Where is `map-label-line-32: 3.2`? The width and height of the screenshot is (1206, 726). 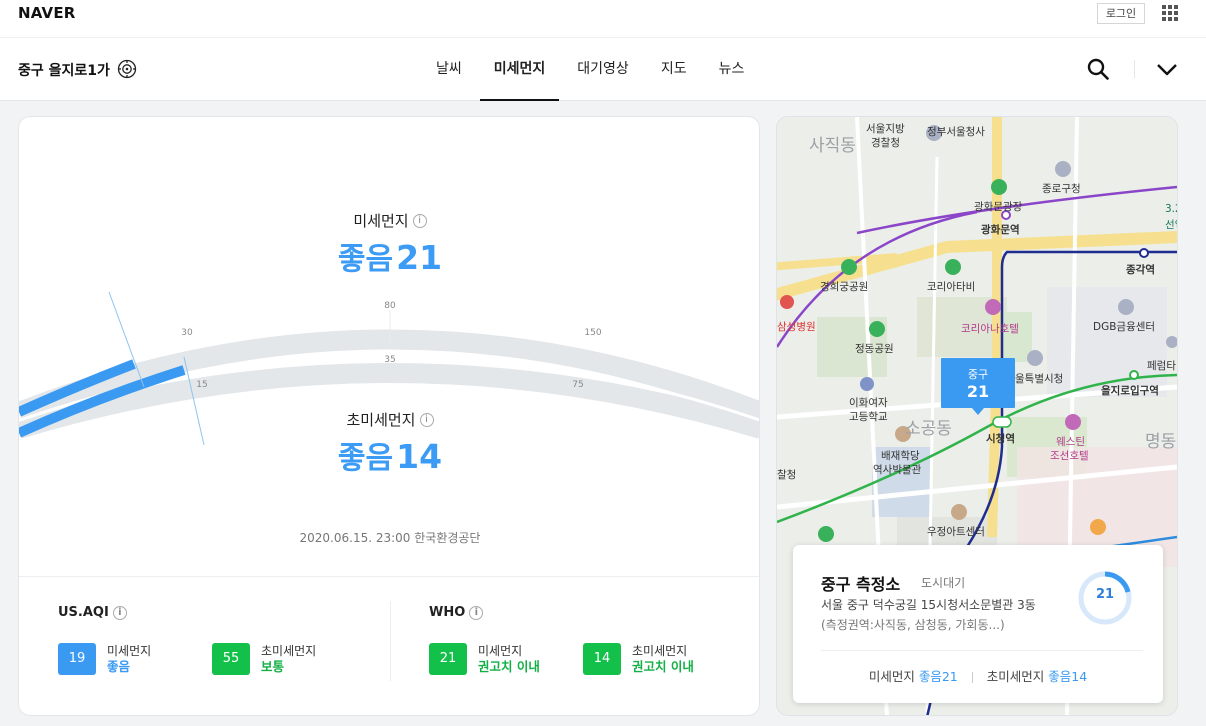 map-label-line-32: 3.2 is located at coordinates (1171, 209).